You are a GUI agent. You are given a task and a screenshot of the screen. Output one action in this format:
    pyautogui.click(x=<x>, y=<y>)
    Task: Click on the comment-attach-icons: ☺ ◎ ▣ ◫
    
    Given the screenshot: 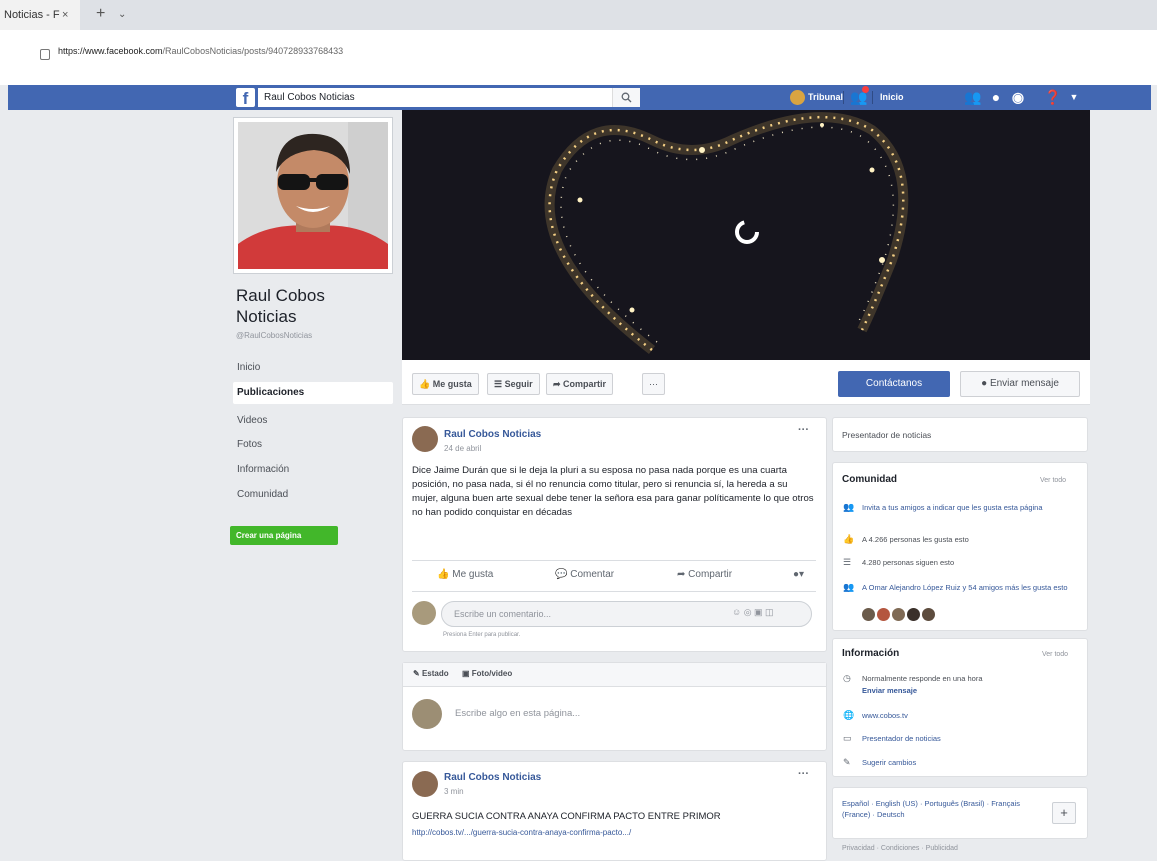 What is the action you would take?
    pyautogui.click(x=753, y=612)
    